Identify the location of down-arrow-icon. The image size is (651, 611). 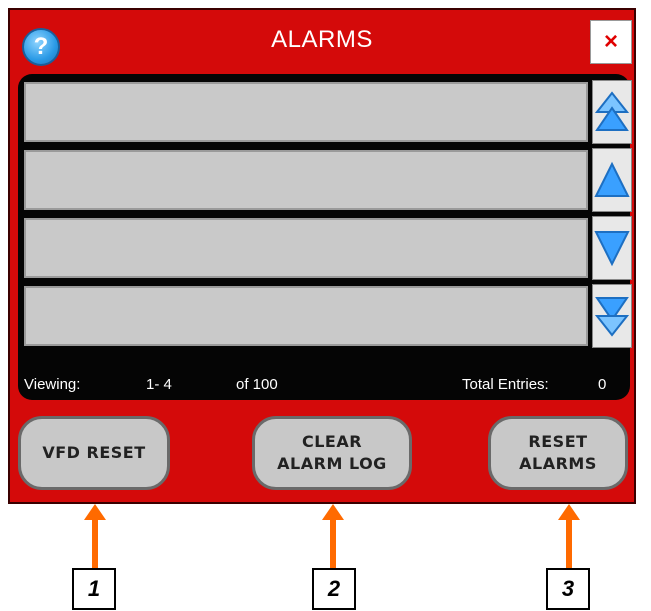
(612, 249).